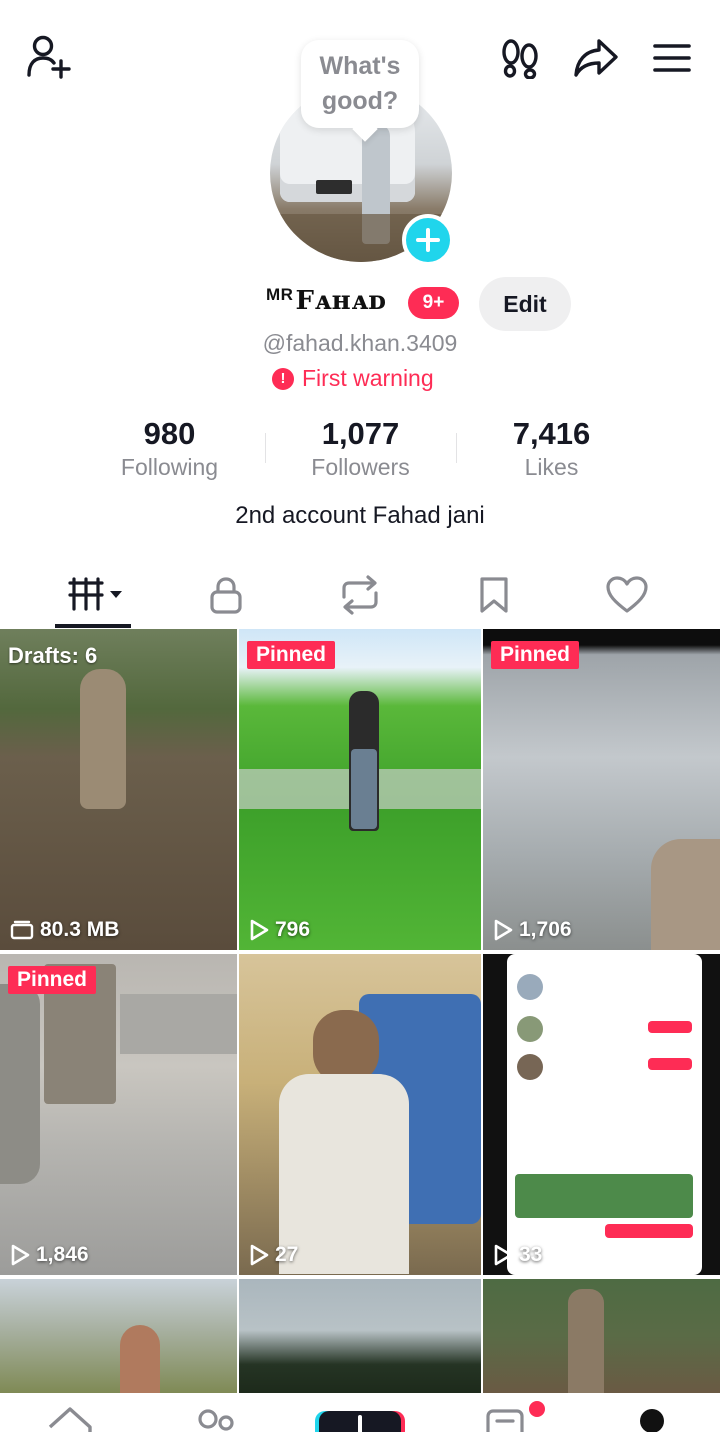 The width and height of the screenshot is (720, 1432). I want to click on view-count-text: 33, so click(531, 1254).